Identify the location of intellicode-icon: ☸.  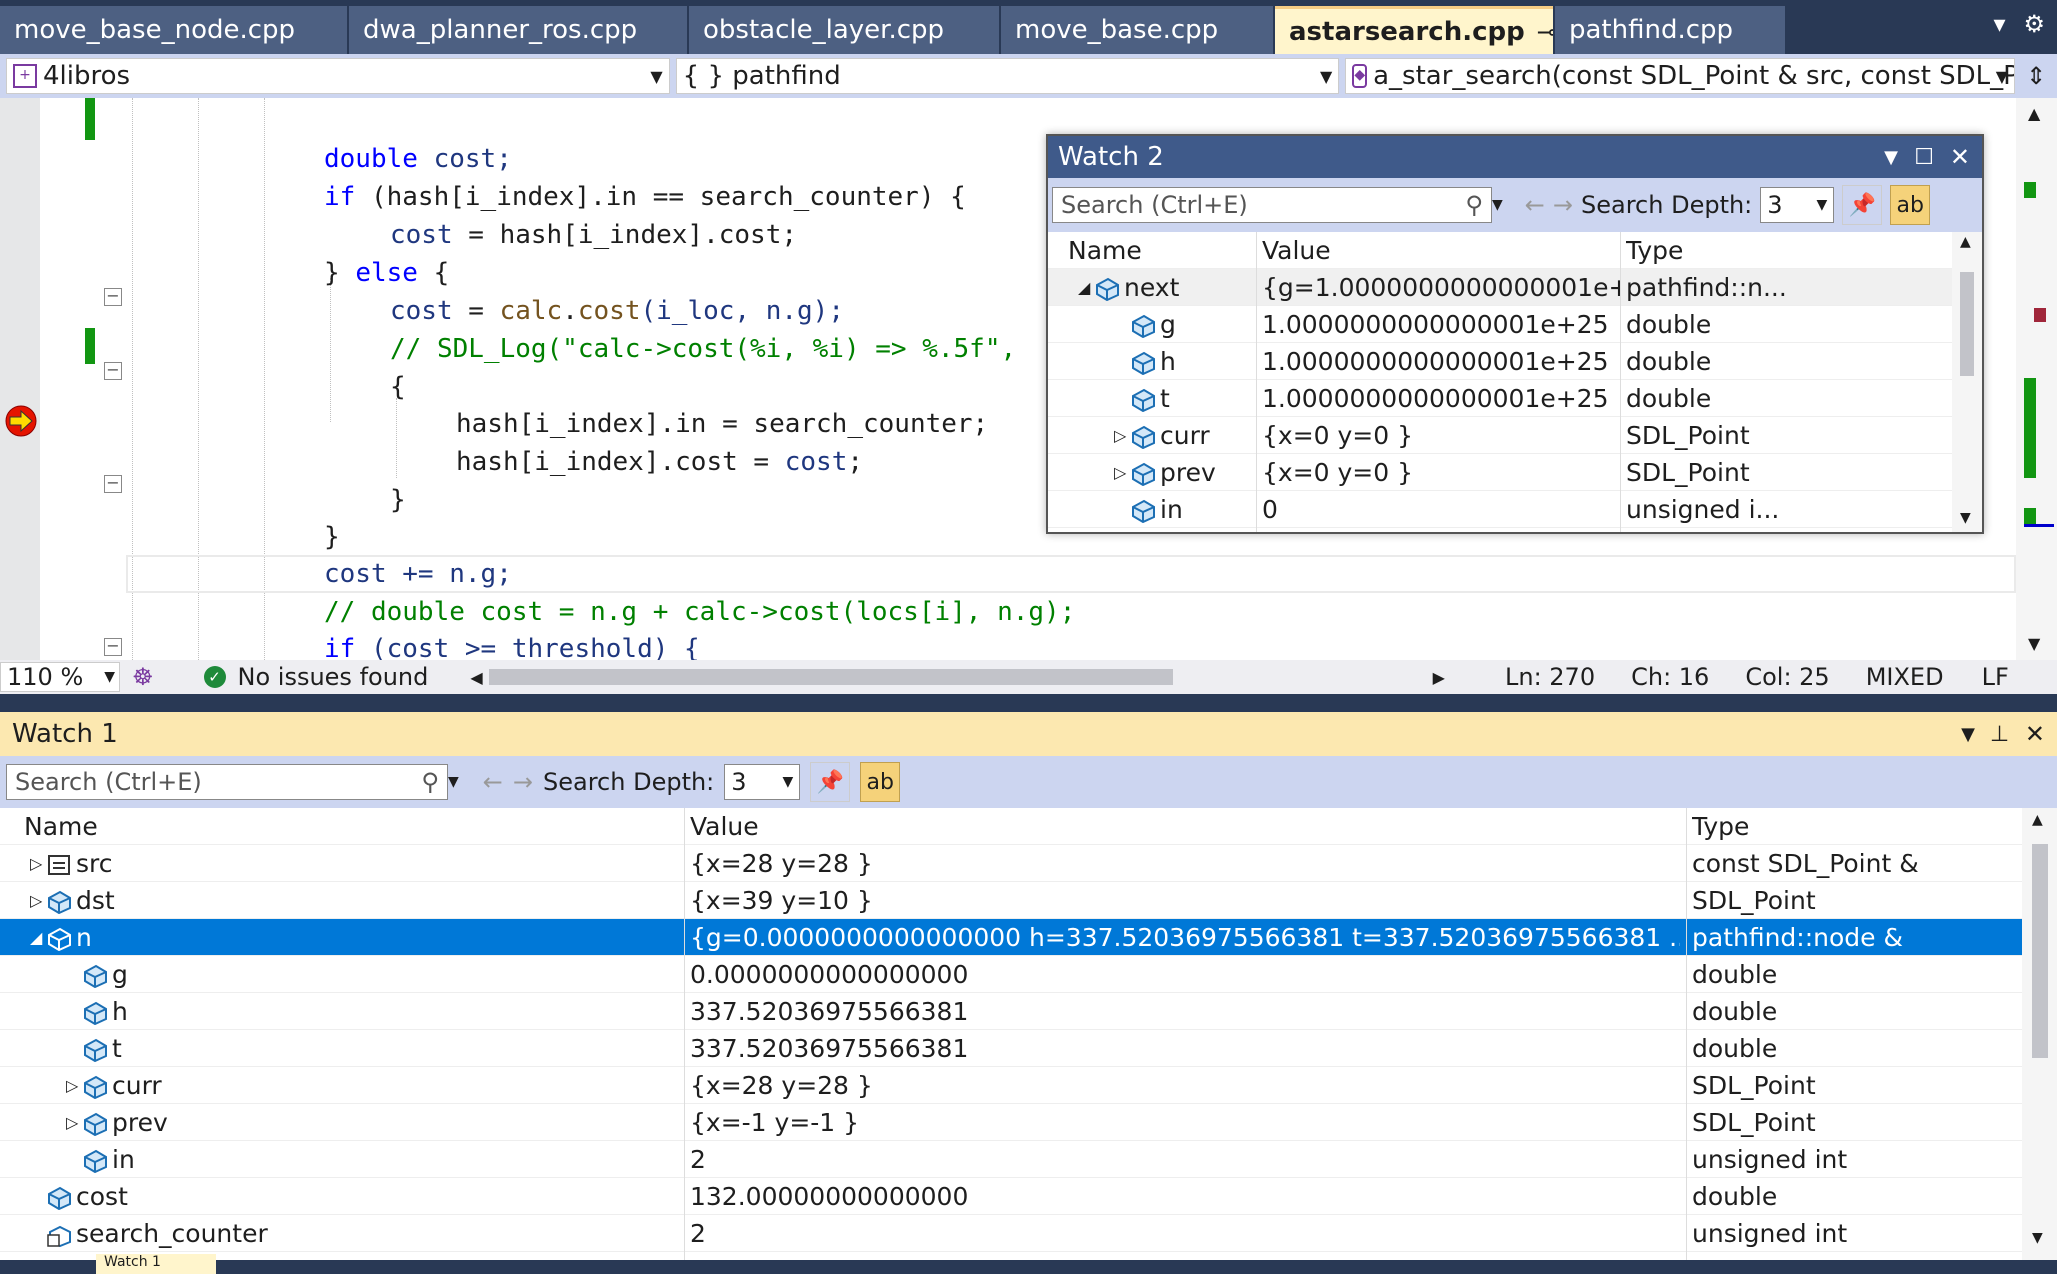
(143, 677).